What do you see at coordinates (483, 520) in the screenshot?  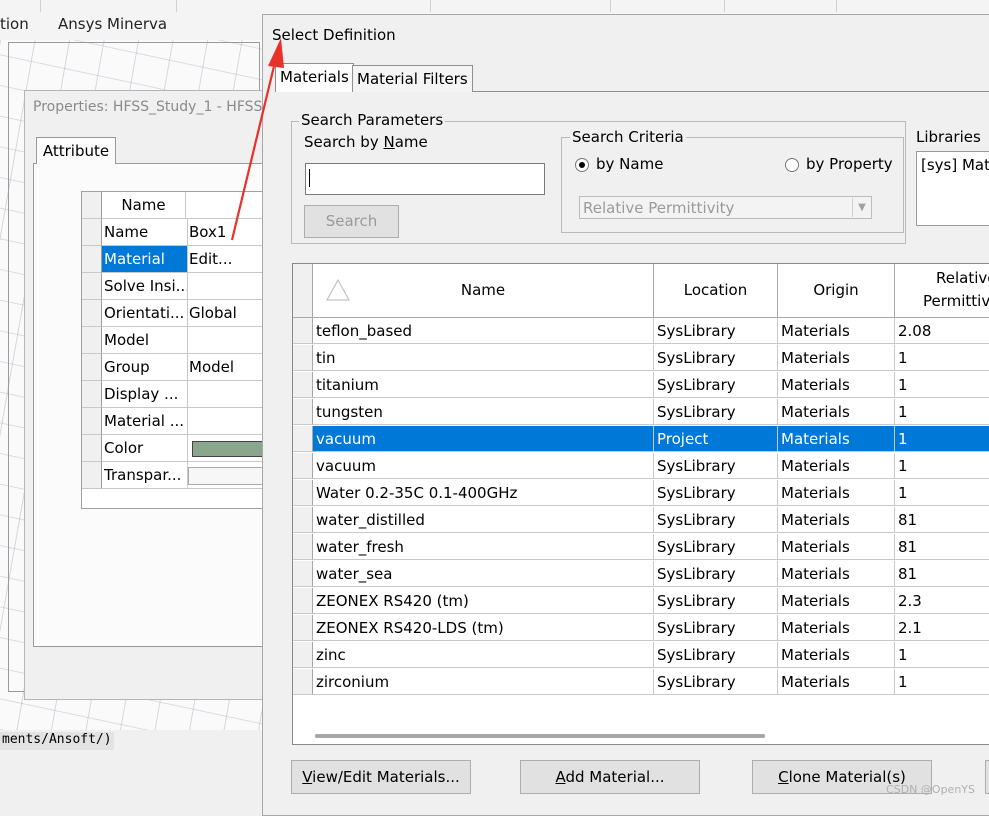 I see `cell-name: water_distilled` at bounding box center [483, 520].